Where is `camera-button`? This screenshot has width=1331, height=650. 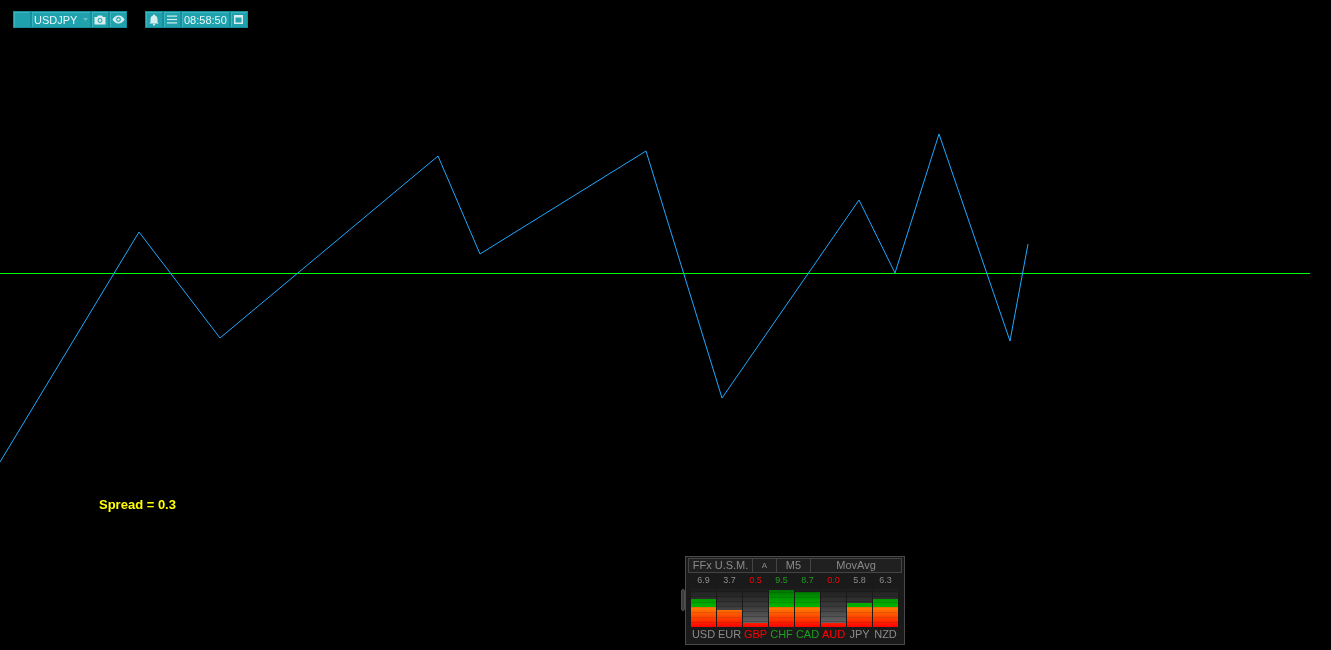 camera-button is located at coordinates (100, 19).